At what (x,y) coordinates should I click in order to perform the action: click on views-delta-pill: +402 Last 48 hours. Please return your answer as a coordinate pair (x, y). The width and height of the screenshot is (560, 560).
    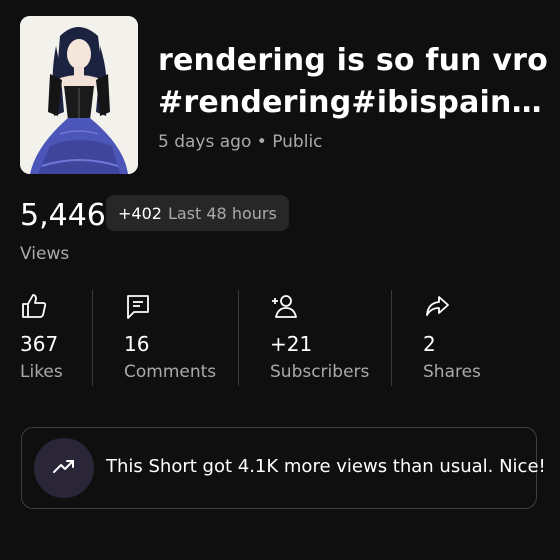
    Looking at the image, I should click on (197, 213).